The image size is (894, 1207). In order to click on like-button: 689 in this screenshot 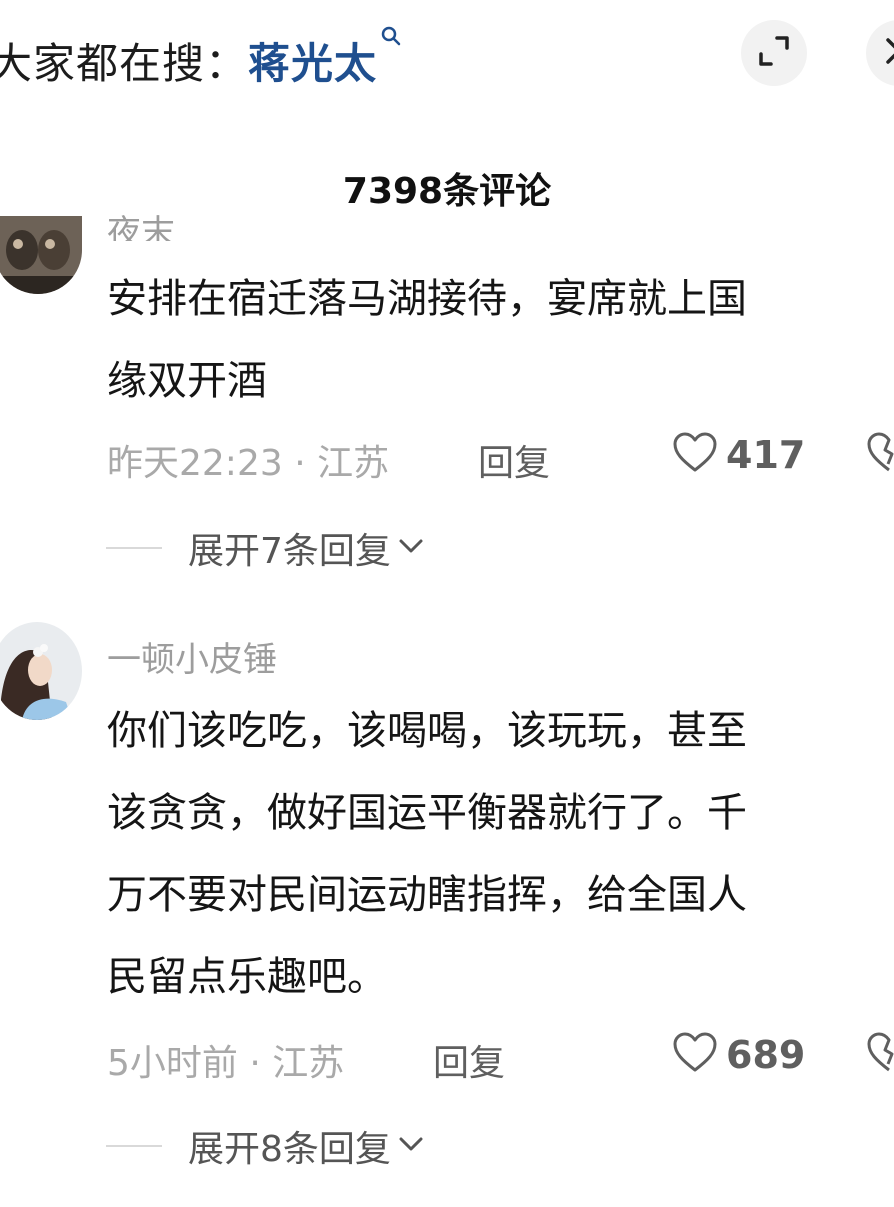, I will do `click(738, 1055)`.